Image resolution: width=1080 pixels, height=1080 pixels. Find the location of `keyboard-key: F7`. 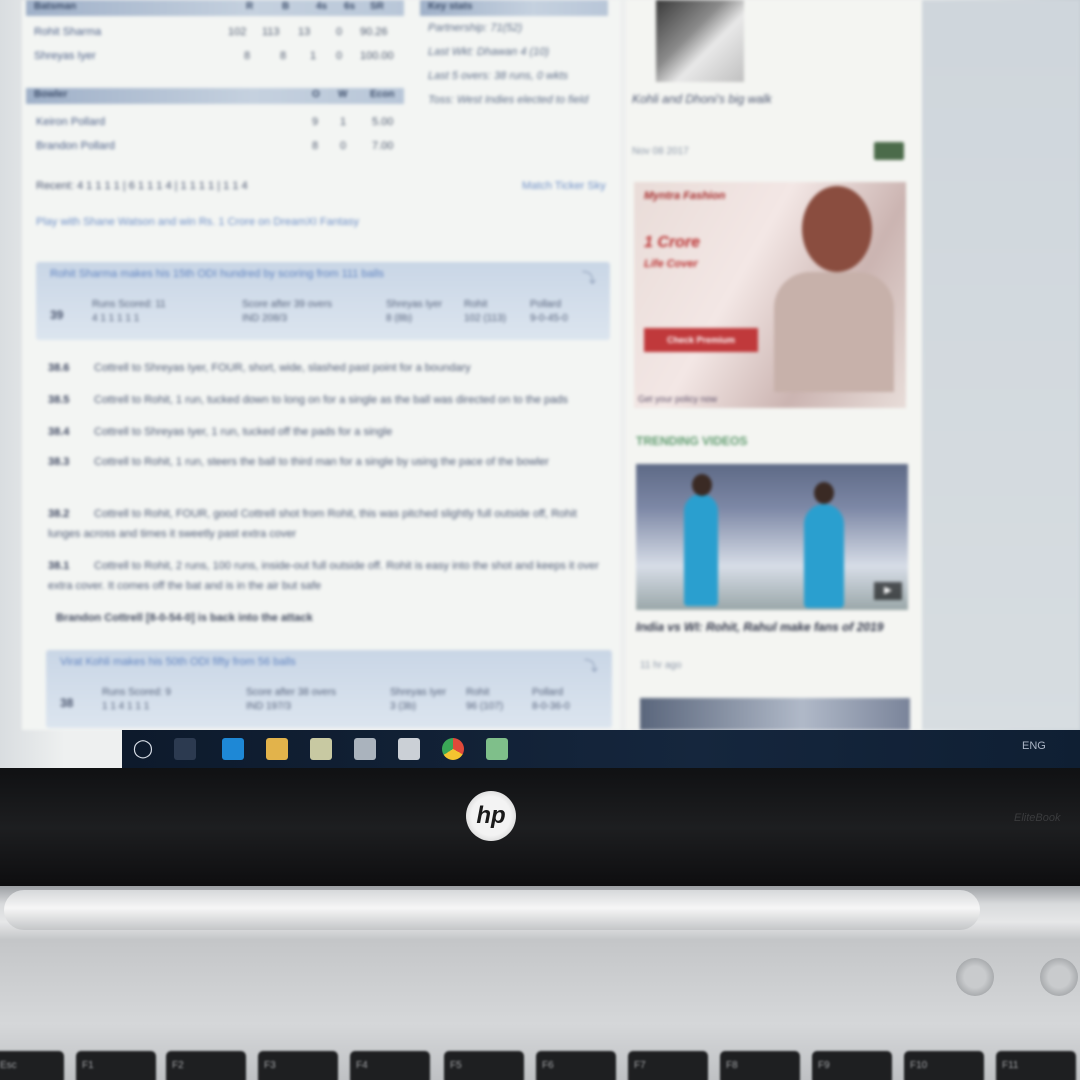

keyboard-key: F7 is located at coordinates (668, 1065).